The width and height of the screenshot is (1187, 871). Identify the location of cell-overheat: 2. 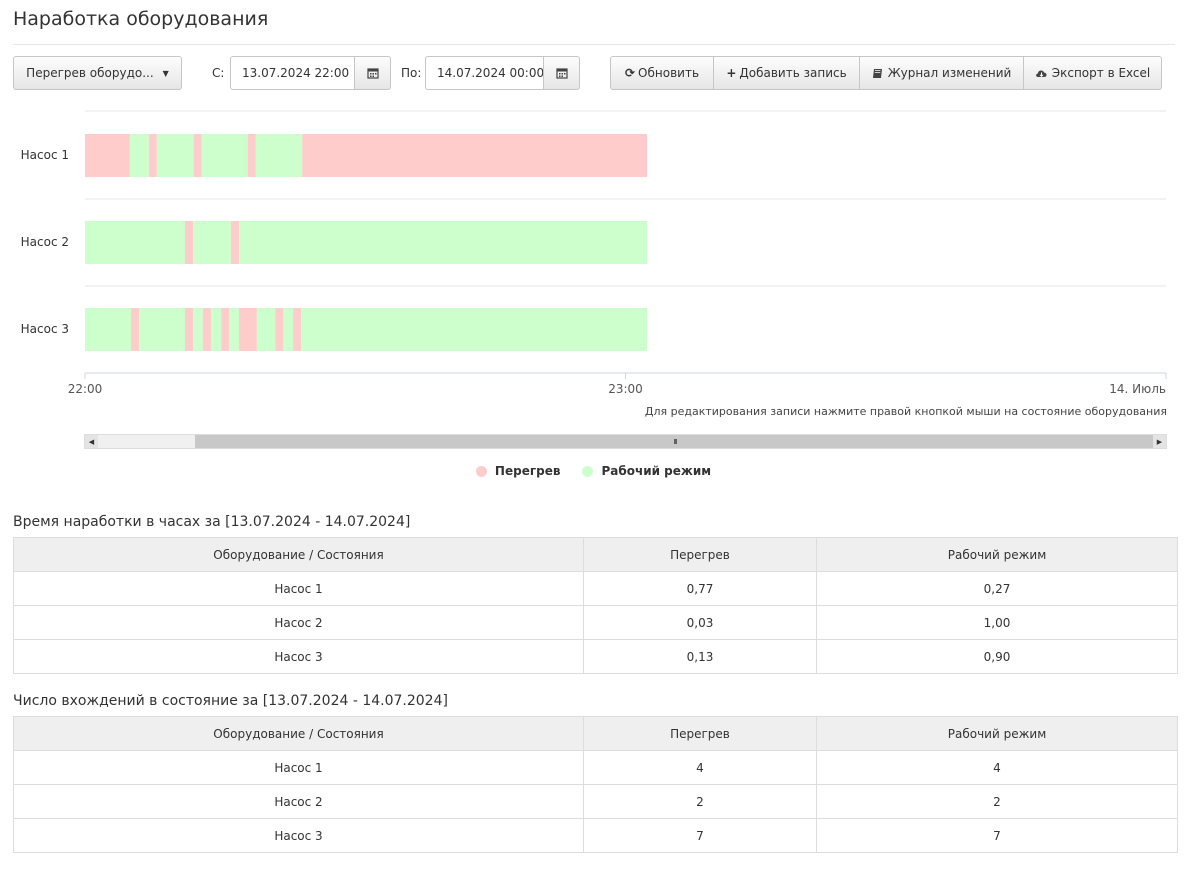
(700, 801).